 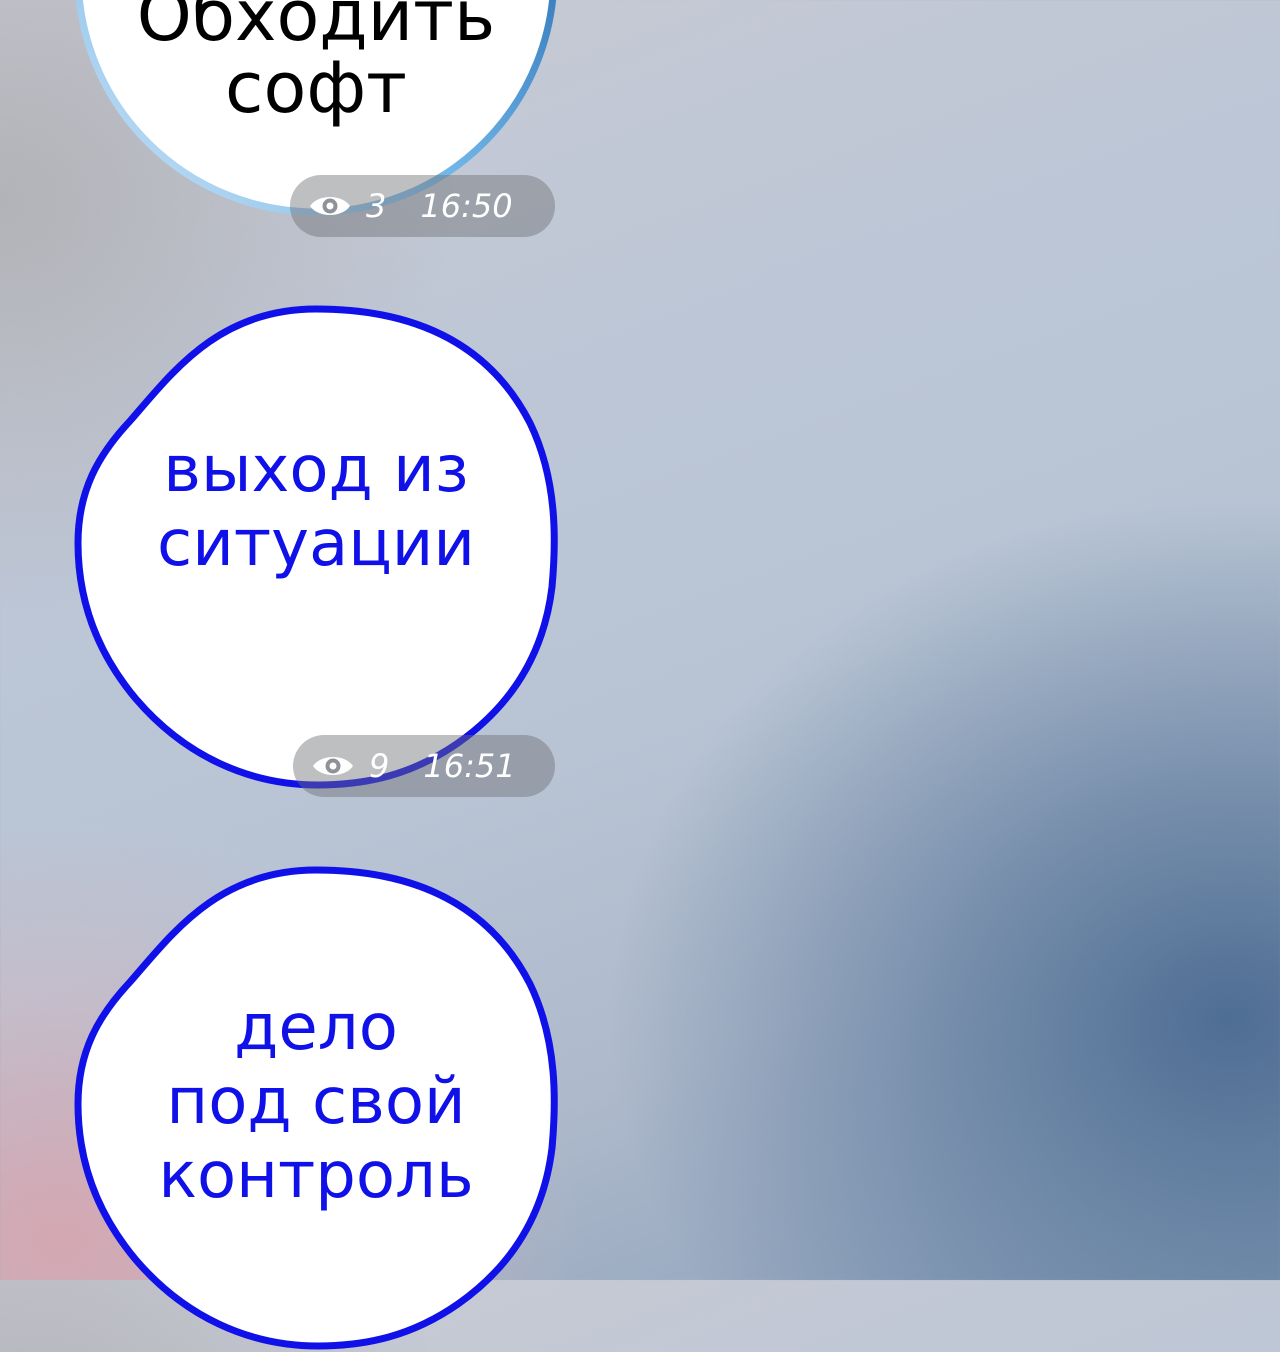 I want to click on message-text: дело под свой контроль, so click(x=316, y=1102).